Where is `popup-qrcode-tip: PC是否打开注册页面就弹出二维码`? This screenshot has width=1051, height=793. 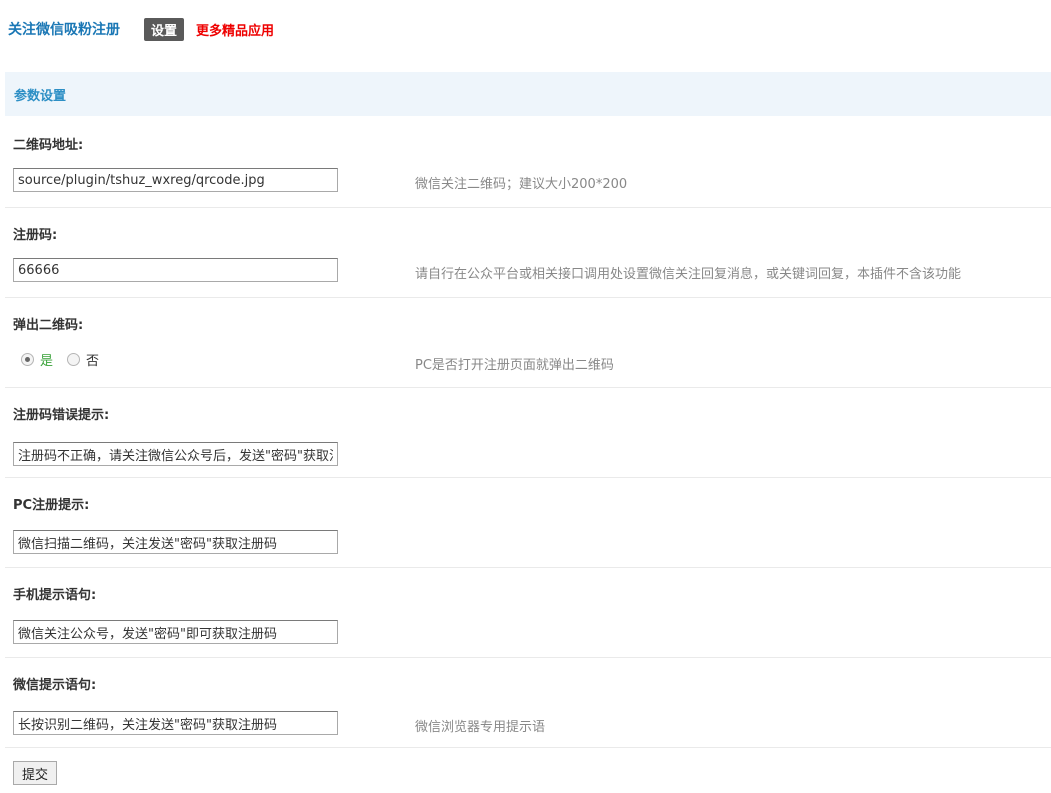
popup-qrcode-tip: PC是否打开注册页面就弹出二维码 is located at coordinates (514, 365).